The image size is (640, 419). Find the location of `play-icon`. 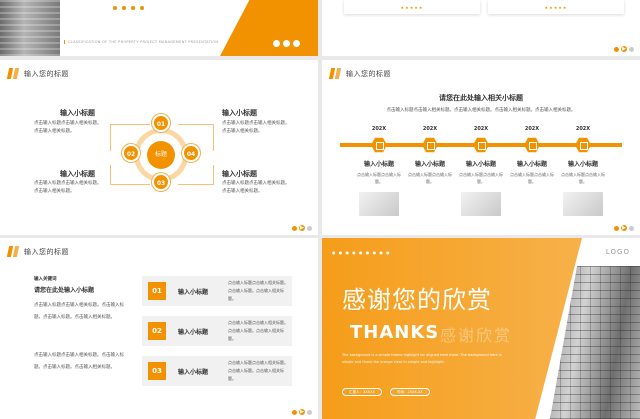

play-icon is located at coordinates (296, 43).